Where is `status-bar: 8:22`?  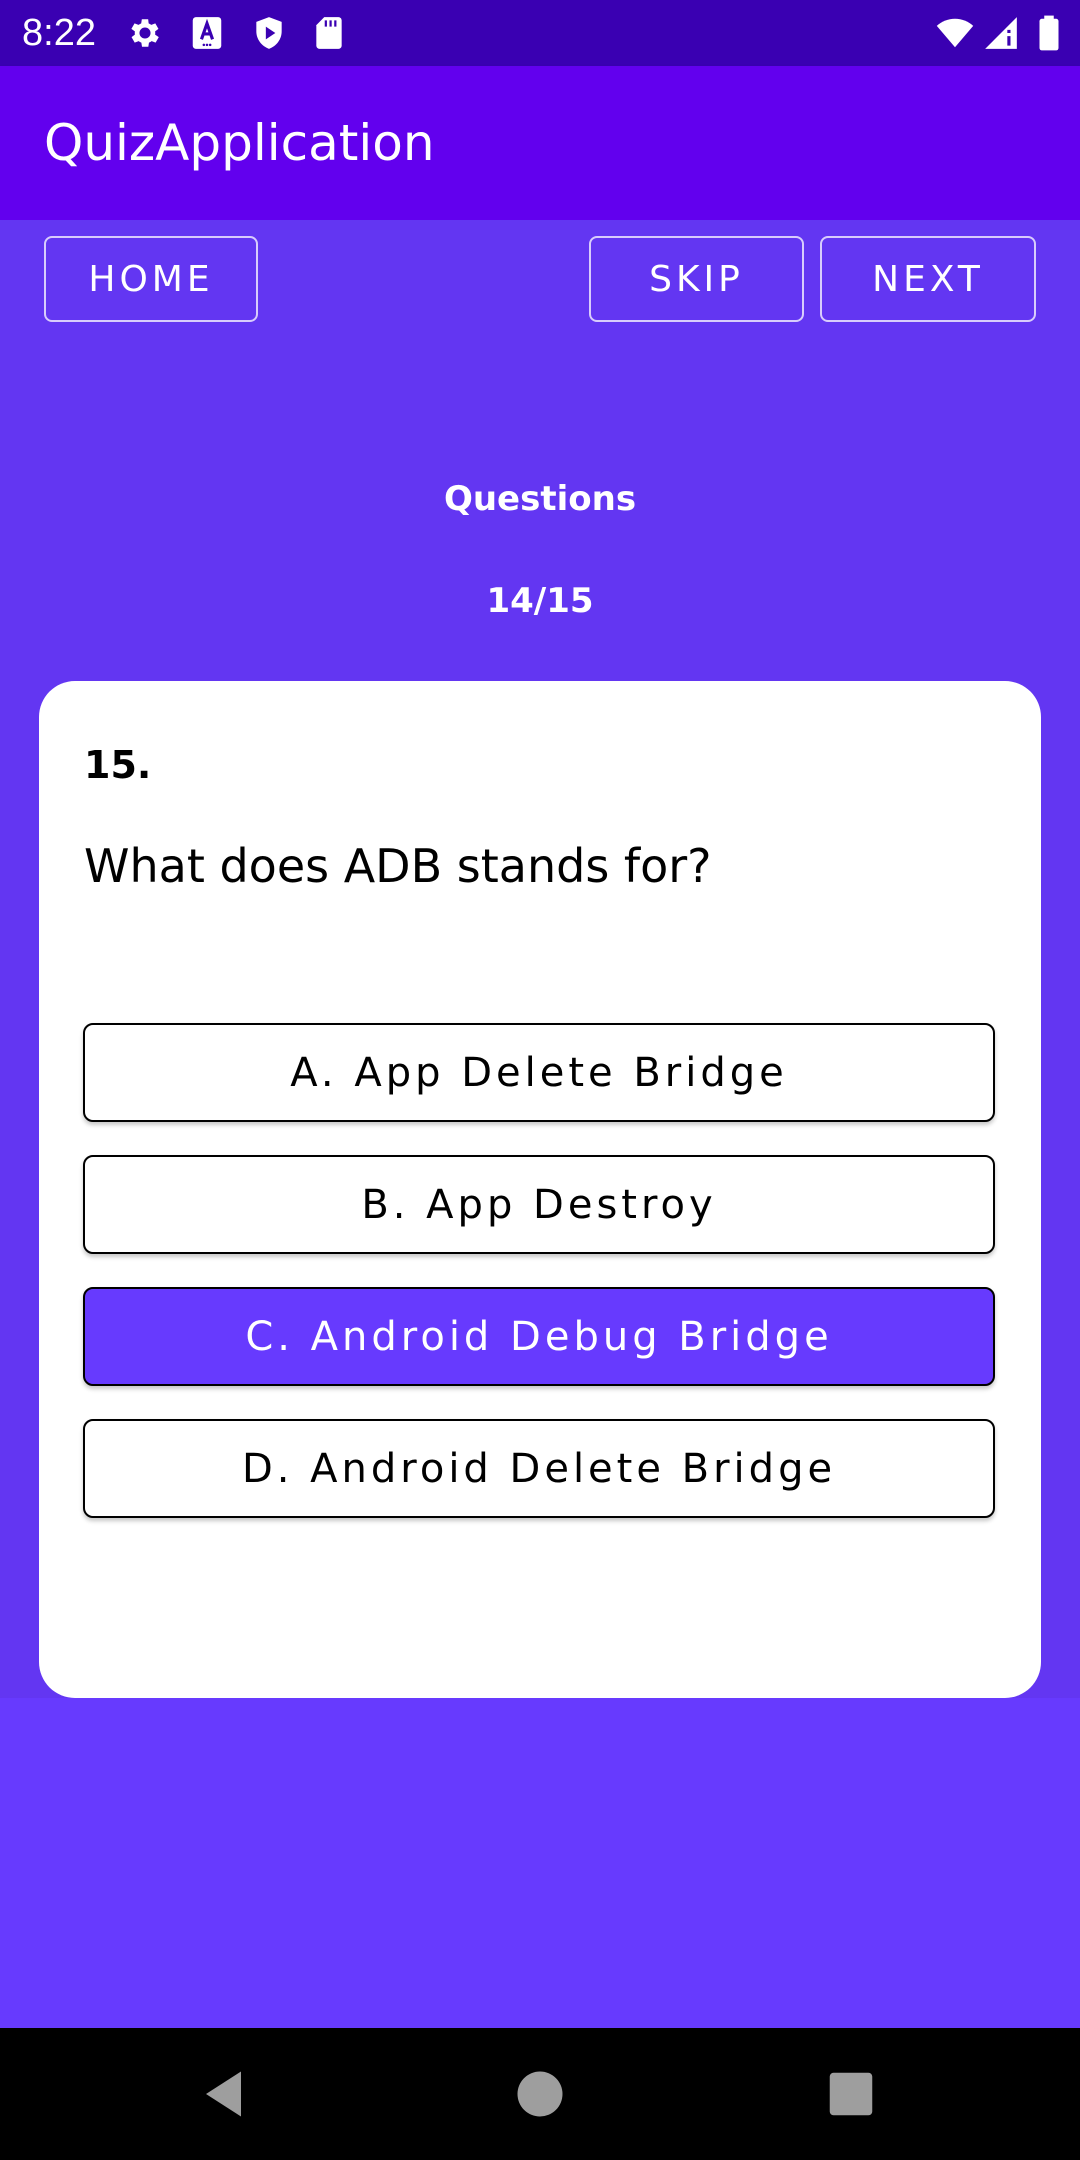 status-bar: 8:22 is located at coordinates (540, 33).